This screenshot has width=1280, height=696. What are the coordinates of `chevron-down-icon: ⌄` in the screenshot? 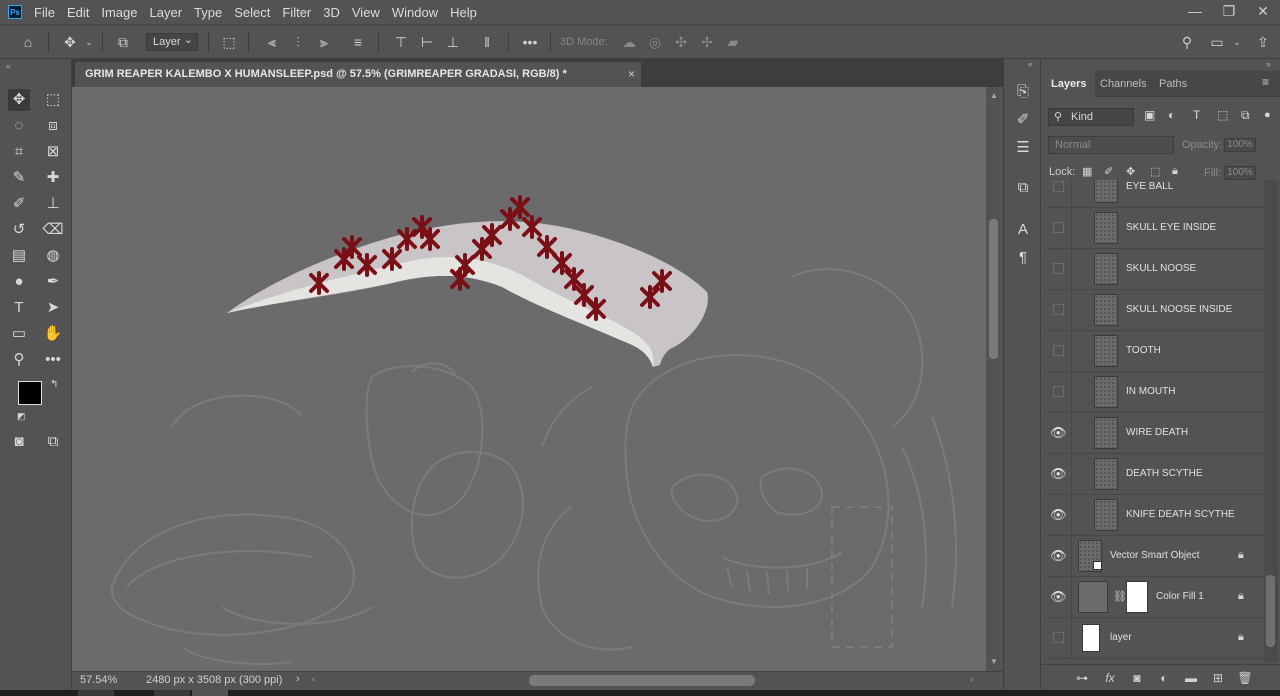 It's located at (89, 42).